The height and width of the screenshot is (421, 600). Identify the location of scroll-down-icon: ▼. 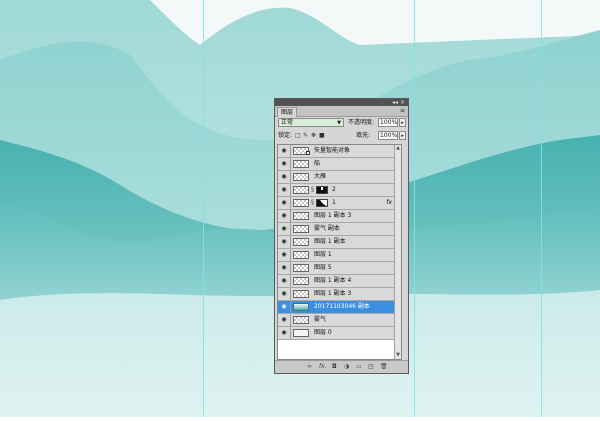
(398, 355).